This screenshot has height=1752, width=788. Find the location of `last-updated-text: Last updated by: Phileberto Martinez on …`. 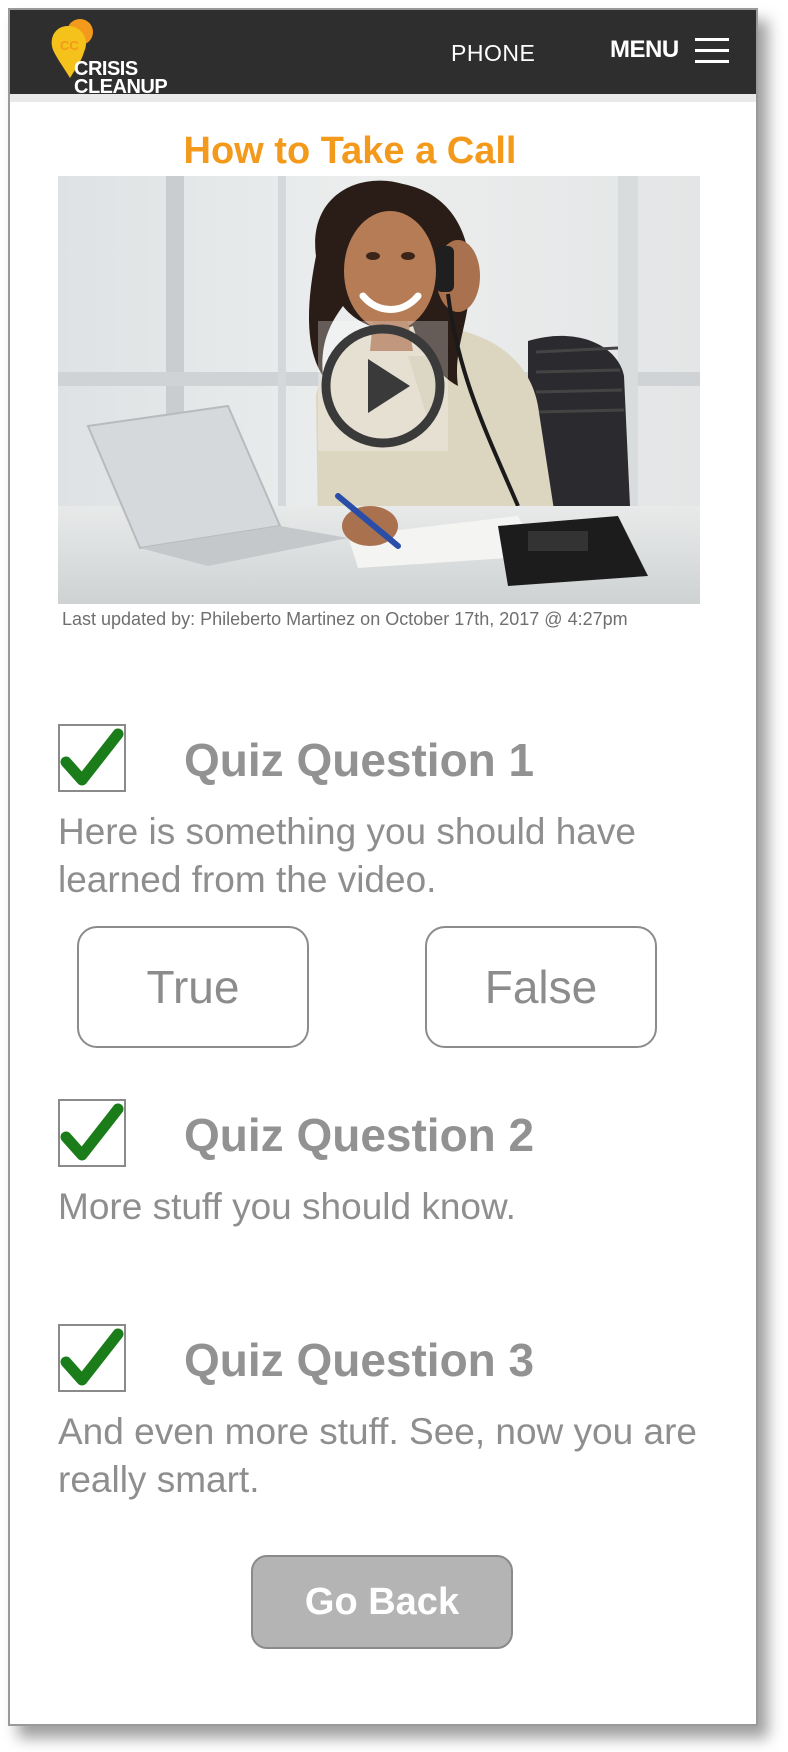

last-updated-text: Last updated by: Phileberto Martinez on … is located at coordinates (345, 619).